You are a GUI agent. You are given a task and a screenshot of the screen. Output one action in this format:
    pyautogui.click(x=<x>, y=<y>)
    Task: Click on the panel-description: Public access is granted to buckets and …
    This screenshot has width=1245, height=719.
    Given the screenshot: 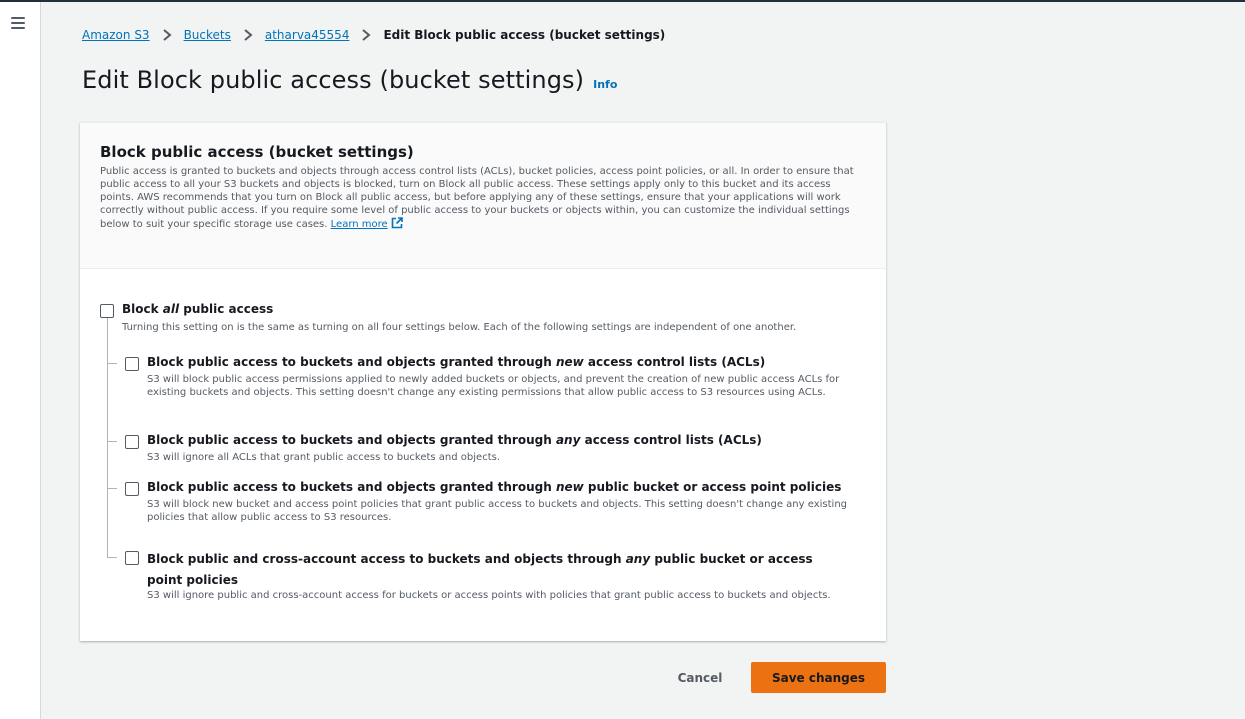 What is the action you would take?
    pyautogui.click(x=483, y=199)
    